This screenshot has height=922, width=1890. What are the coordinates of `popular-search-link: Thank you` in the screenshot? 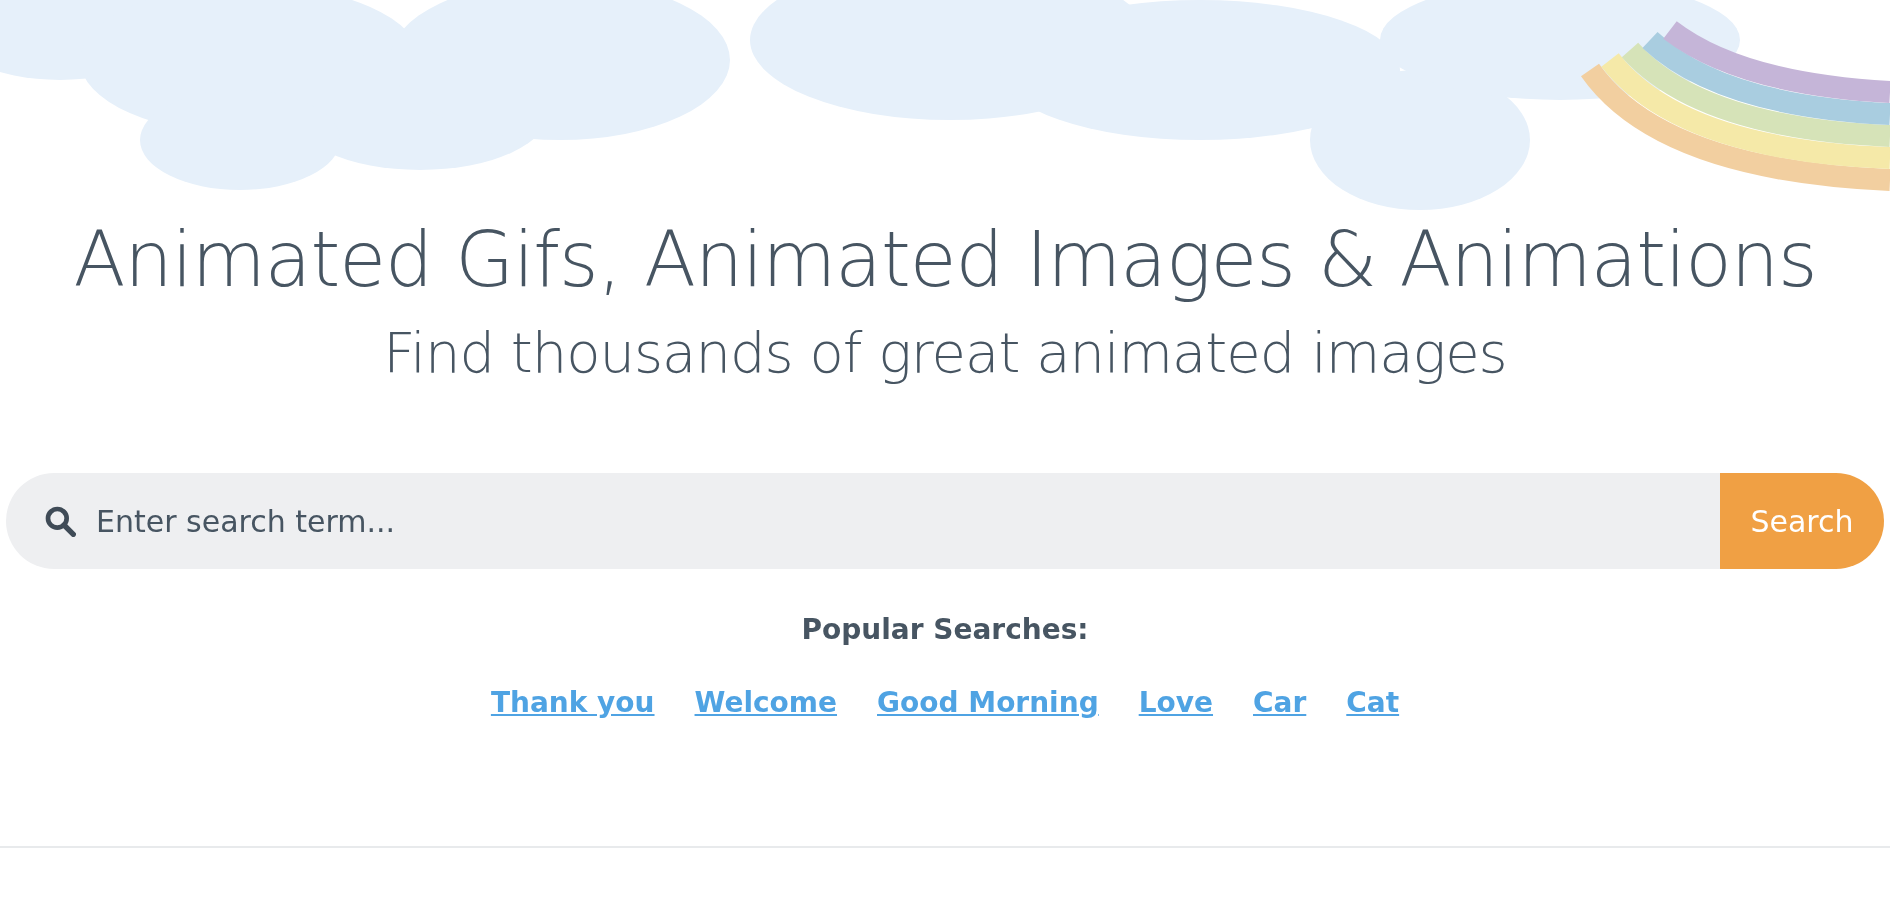 It's located at (572, 703).